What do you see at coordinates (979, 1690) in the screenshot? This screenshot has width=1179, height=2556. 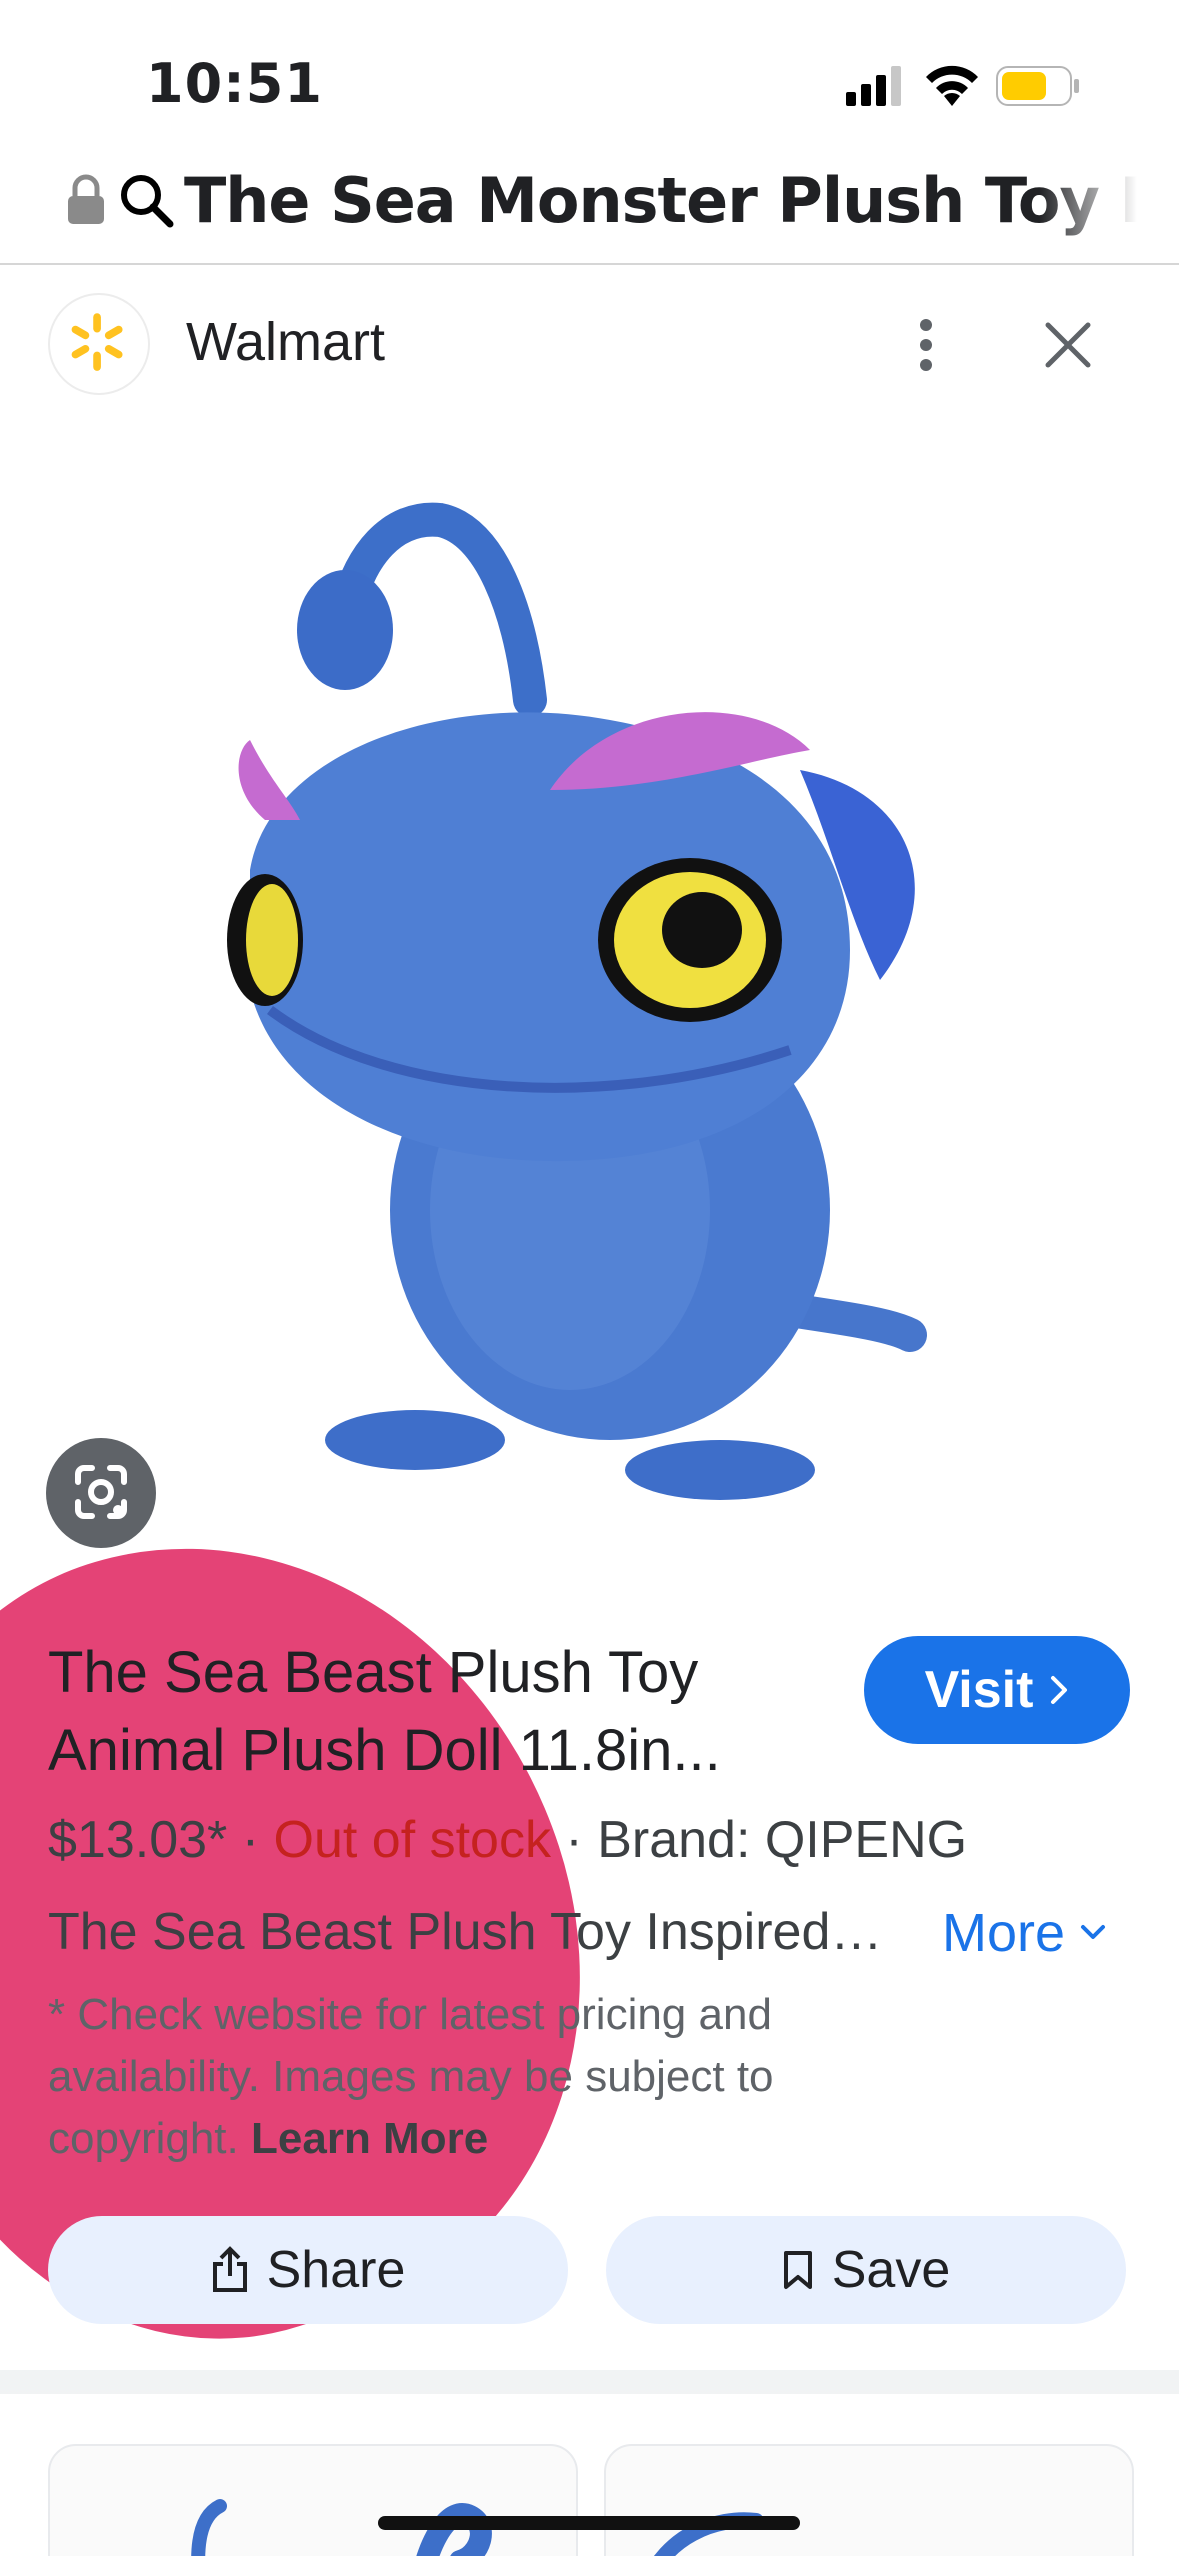 I see `visit-label: Visit` at bounding box center [979, 1690].